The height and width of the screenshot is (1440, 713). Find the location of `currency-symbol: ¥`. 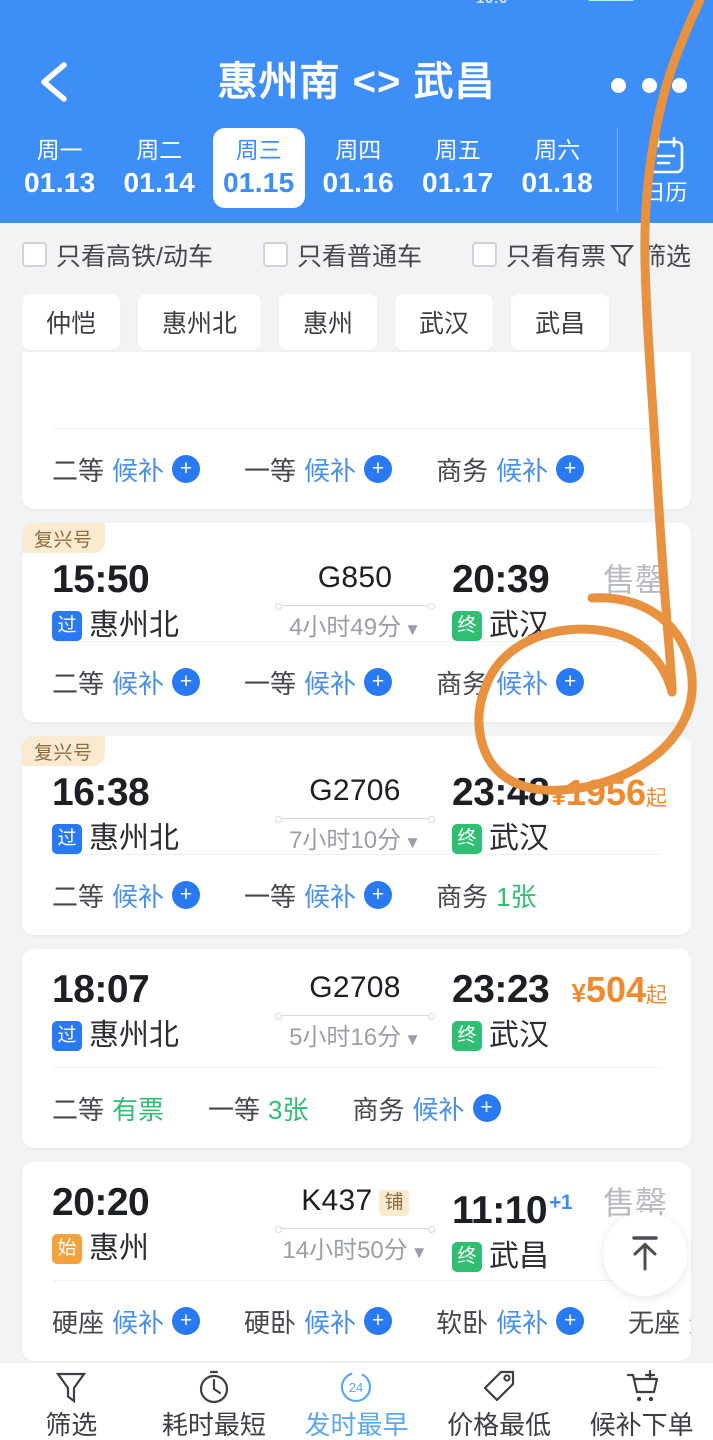

currency-symbol: ¥ is located at coordinates (578, 993).